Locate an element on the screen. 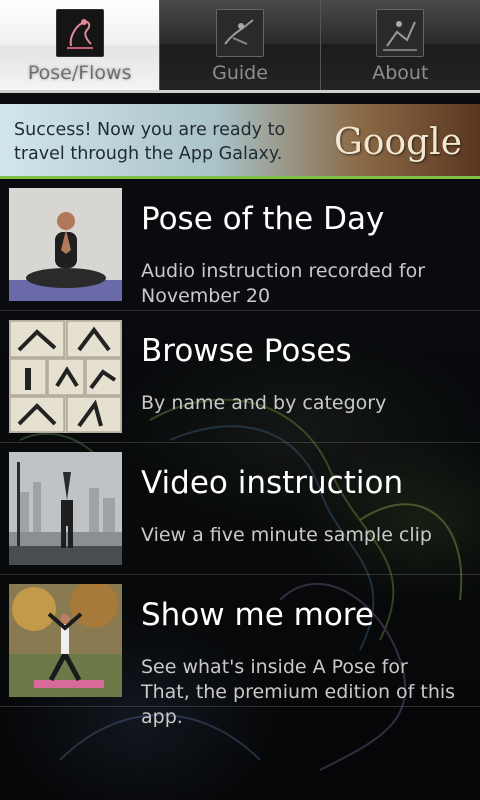  tab-about: About is located at coordinates (400, 45).